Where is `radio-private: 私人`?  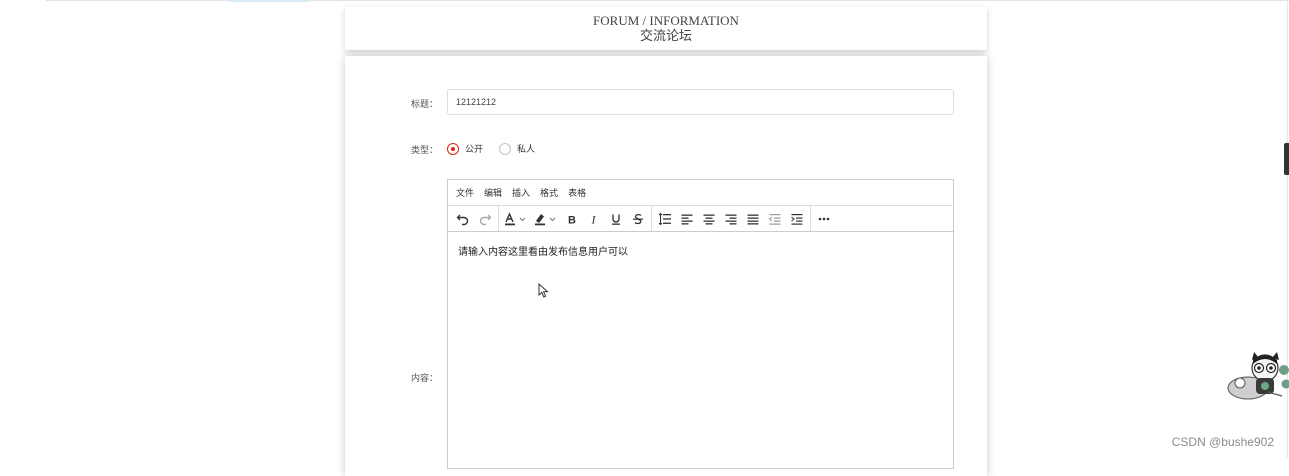
radio-private: 私人 is located at coordinates (517, 148).